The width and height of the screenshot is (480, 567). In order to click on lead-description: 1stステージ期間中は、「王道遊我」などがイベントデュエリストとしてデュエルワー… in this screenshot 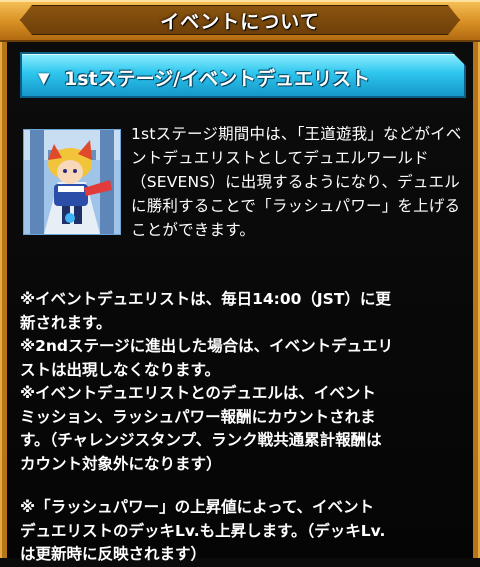, I will do `click(296, 182)`.